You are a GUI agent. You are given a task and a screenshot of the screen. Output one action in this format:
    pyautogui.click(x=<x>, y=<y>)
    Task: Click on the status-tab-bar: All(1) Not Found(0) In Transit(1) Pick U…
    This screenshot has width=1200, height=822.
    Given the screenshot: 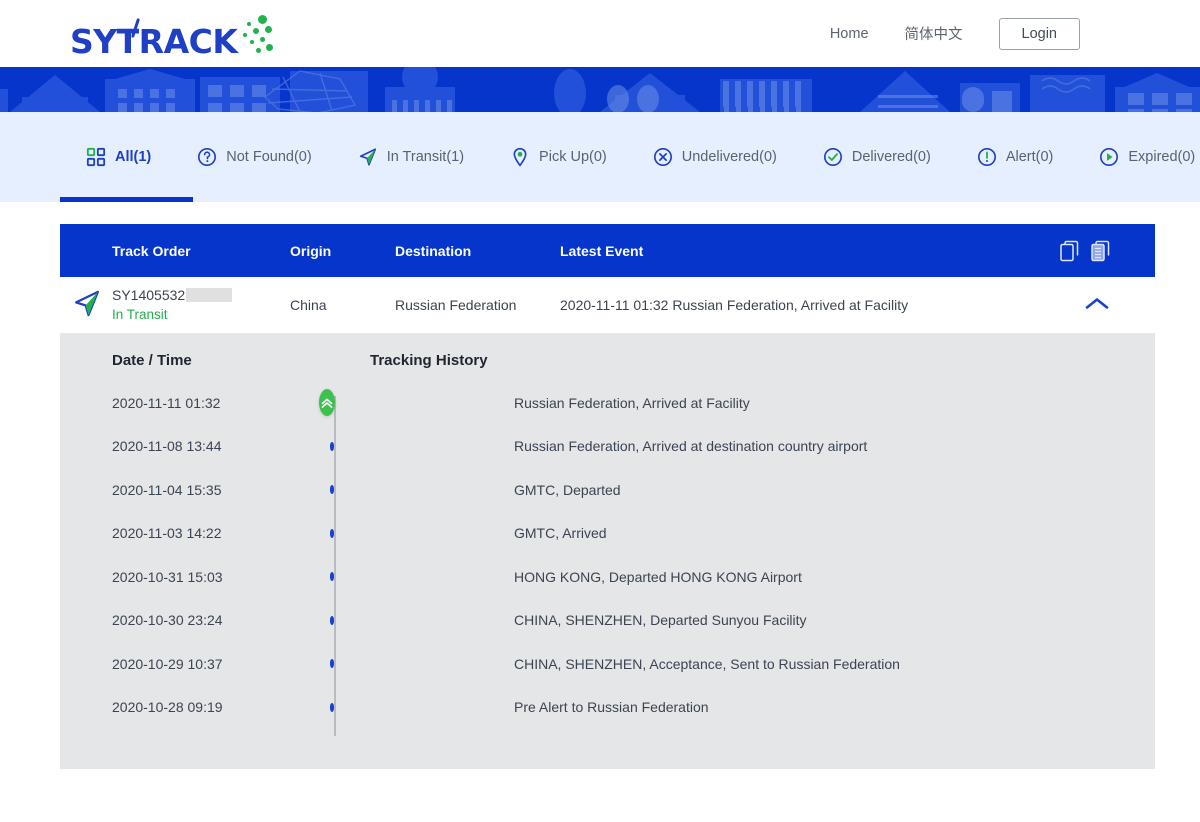 What is the action you would take?
    pyautogui.click(x=600, y=157)
    